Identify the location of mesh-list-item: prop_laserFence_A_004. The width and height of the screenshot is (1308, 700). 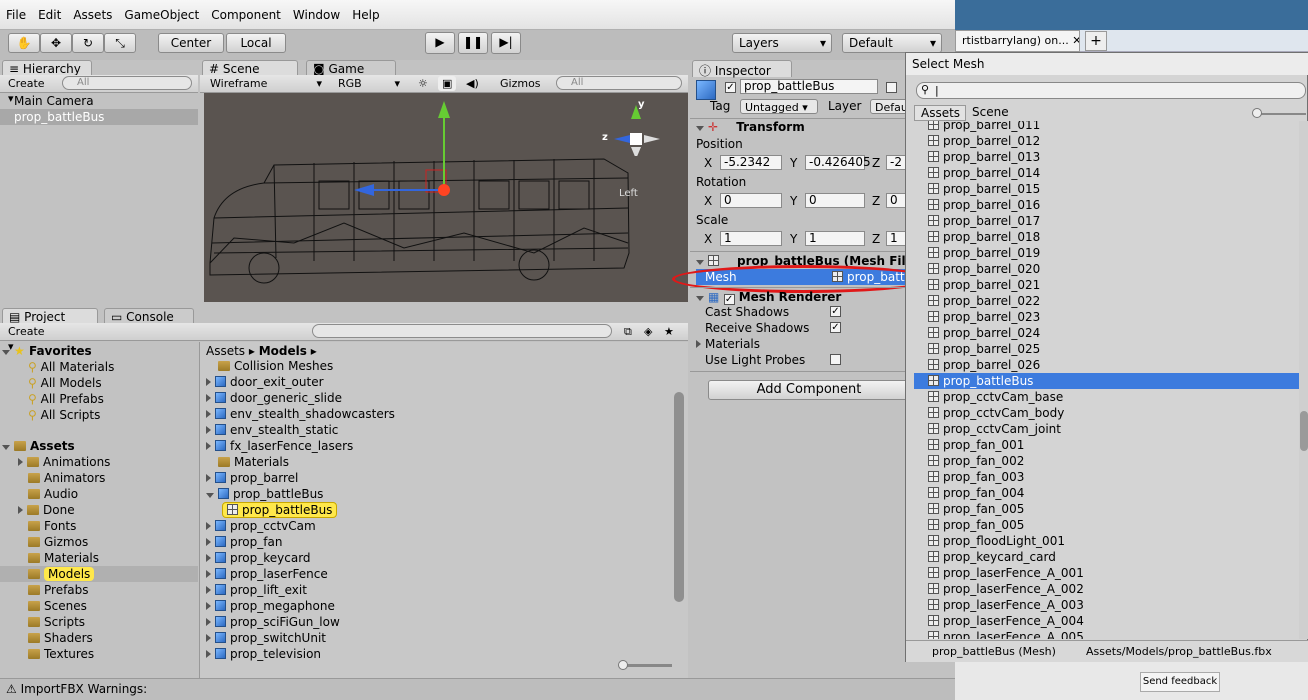
(1106, 621).